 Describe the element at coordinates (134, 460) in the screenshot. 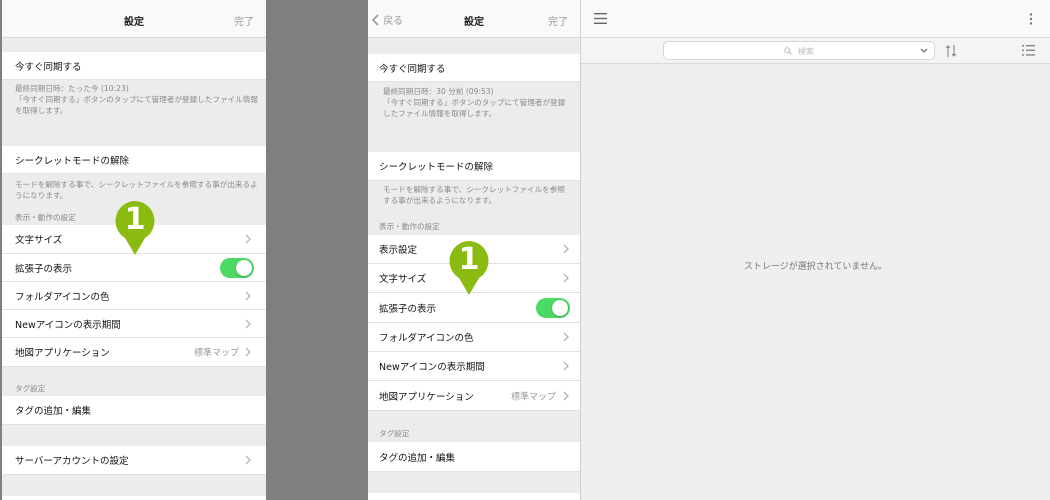

I see `server-account-row: サーバーアカウントの設定` at that location.